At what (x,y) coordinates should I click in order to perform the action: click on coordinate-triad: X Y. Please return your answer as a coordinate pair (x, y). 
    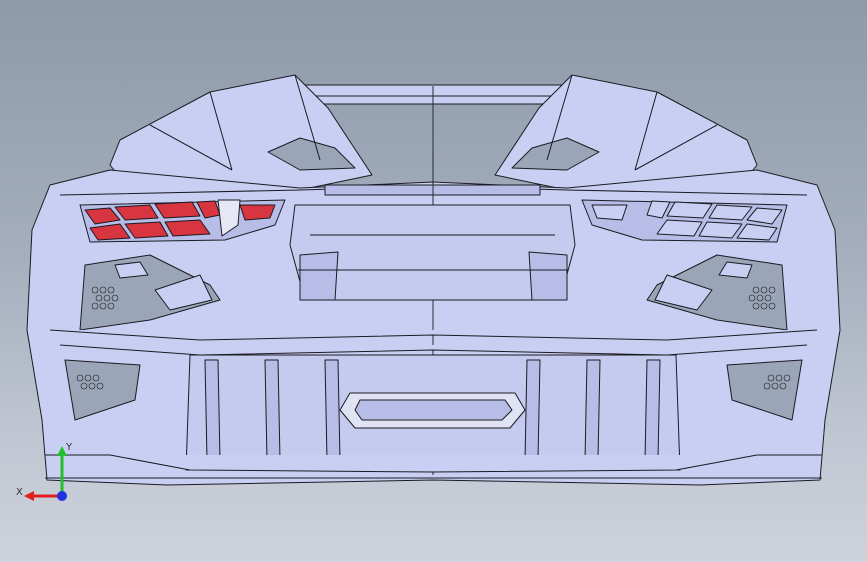
    Looking at the image, I should click on (44, 471).